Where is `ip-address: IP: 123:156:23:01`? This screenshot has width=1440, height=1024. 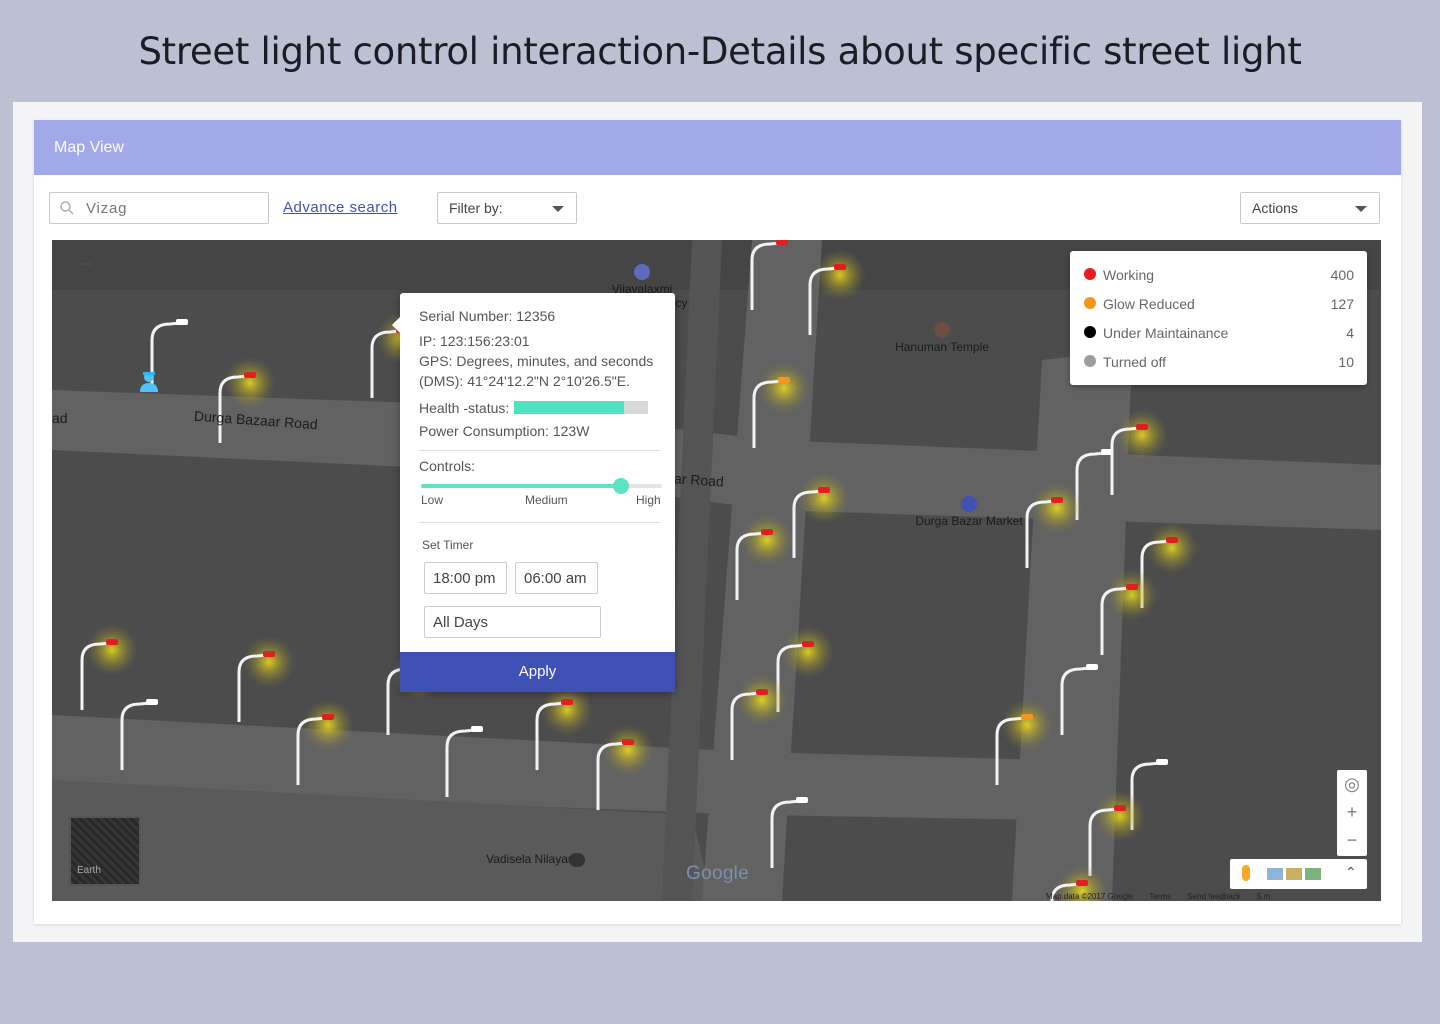 ip-address: IP: 123:156:23:01 is located at coordinates (474, 341).